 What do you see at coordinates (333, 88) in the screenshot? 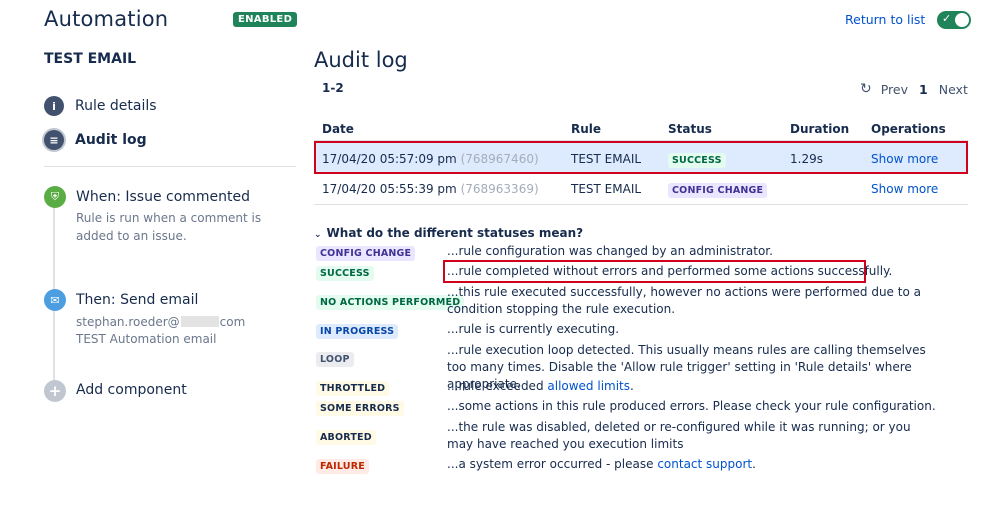
I see `result-range: 1-2` at bounding box center [333, 88].